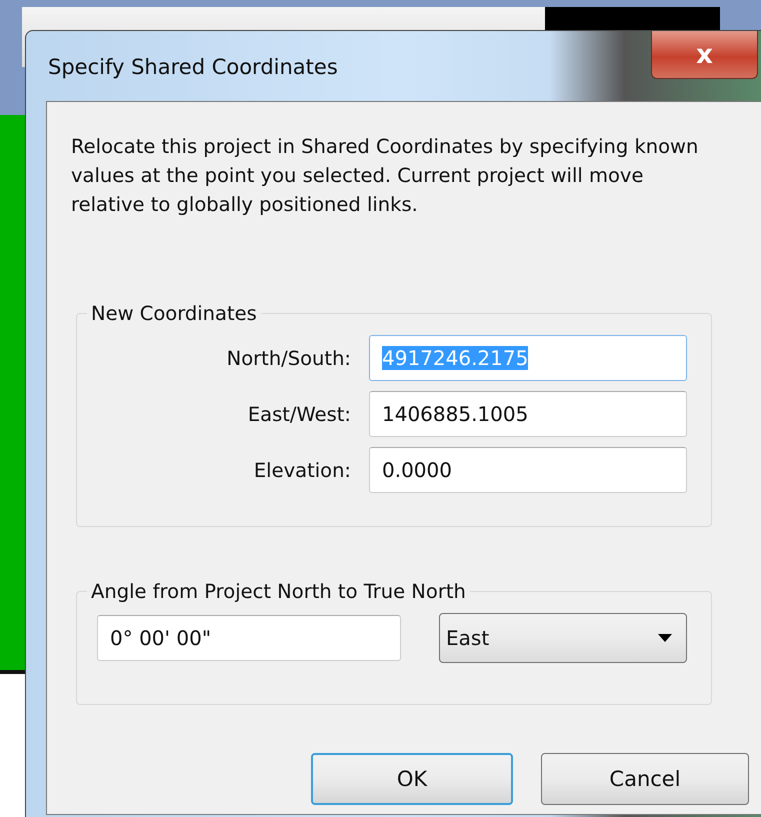  I want to click on window-title: Specify Shared Coordinates, so click(193, 67).